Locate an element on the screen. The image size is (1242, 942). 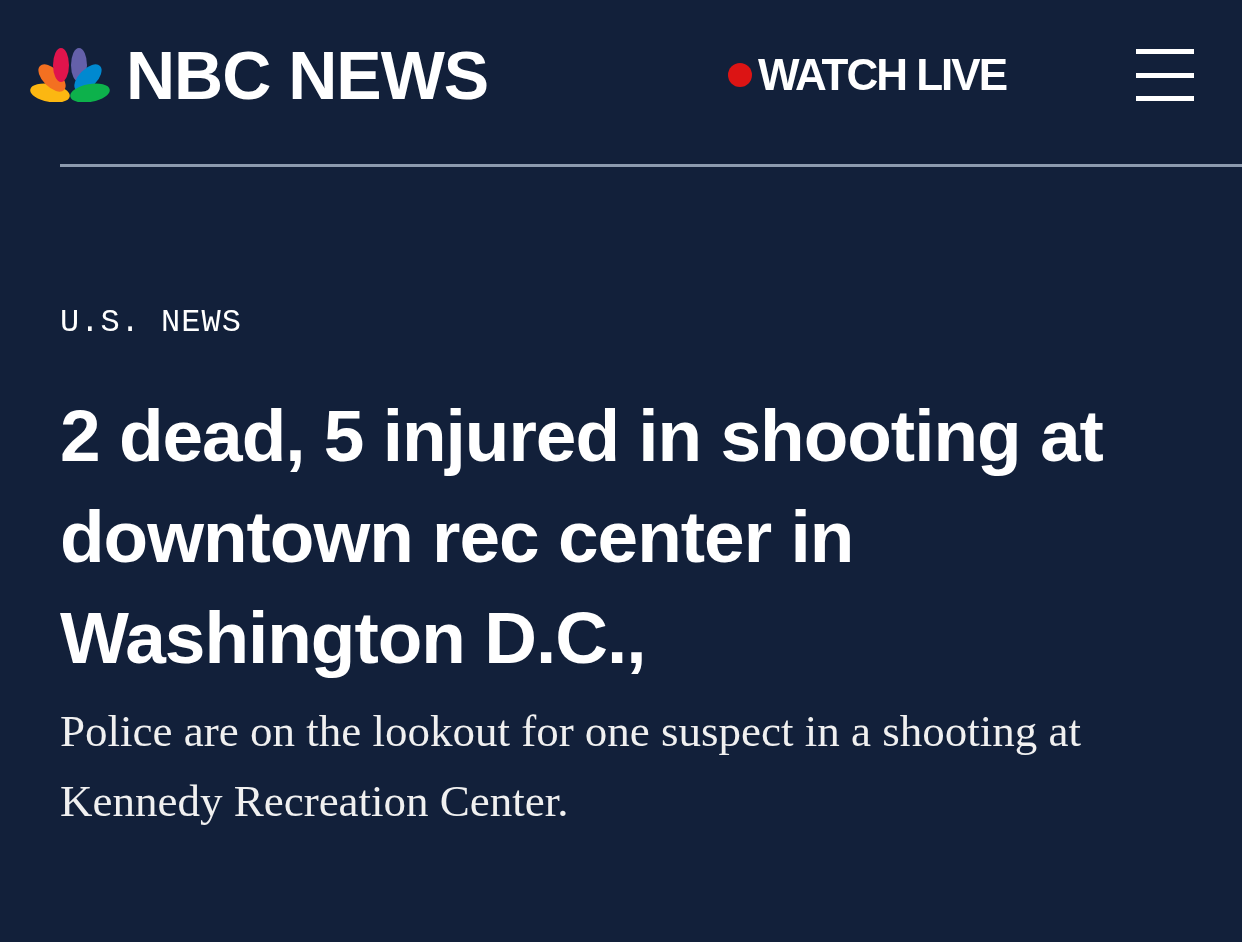
watch-live-link: WATCH LIVE is located at coordinates (866, 75).